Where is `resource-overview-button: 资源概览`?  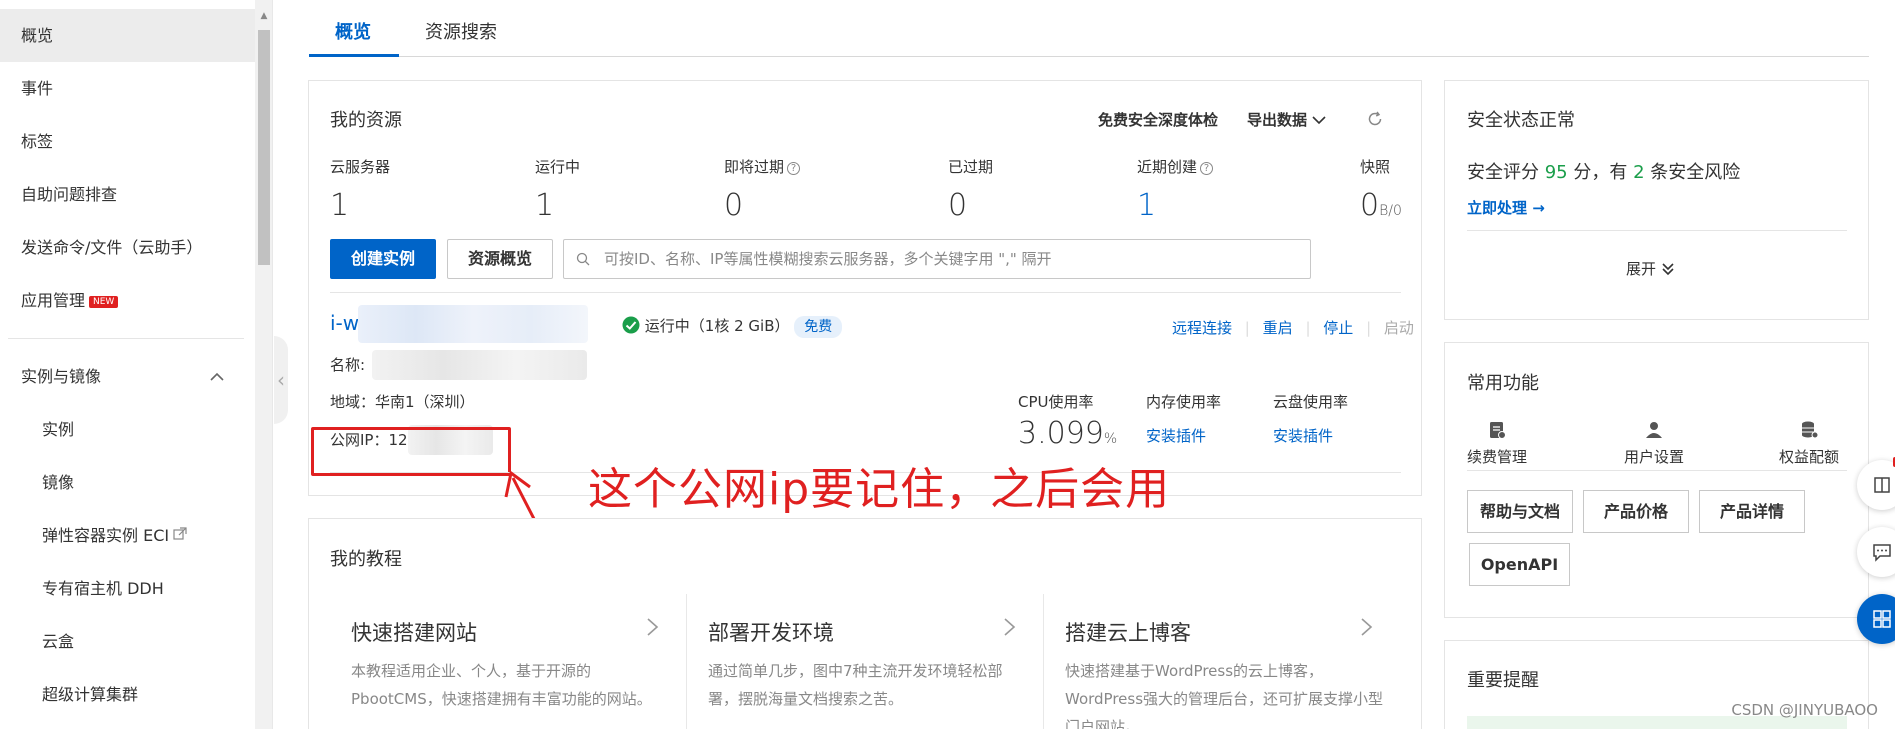 resource-overview-button: 资源概览 is located at coordinates (500, 259).